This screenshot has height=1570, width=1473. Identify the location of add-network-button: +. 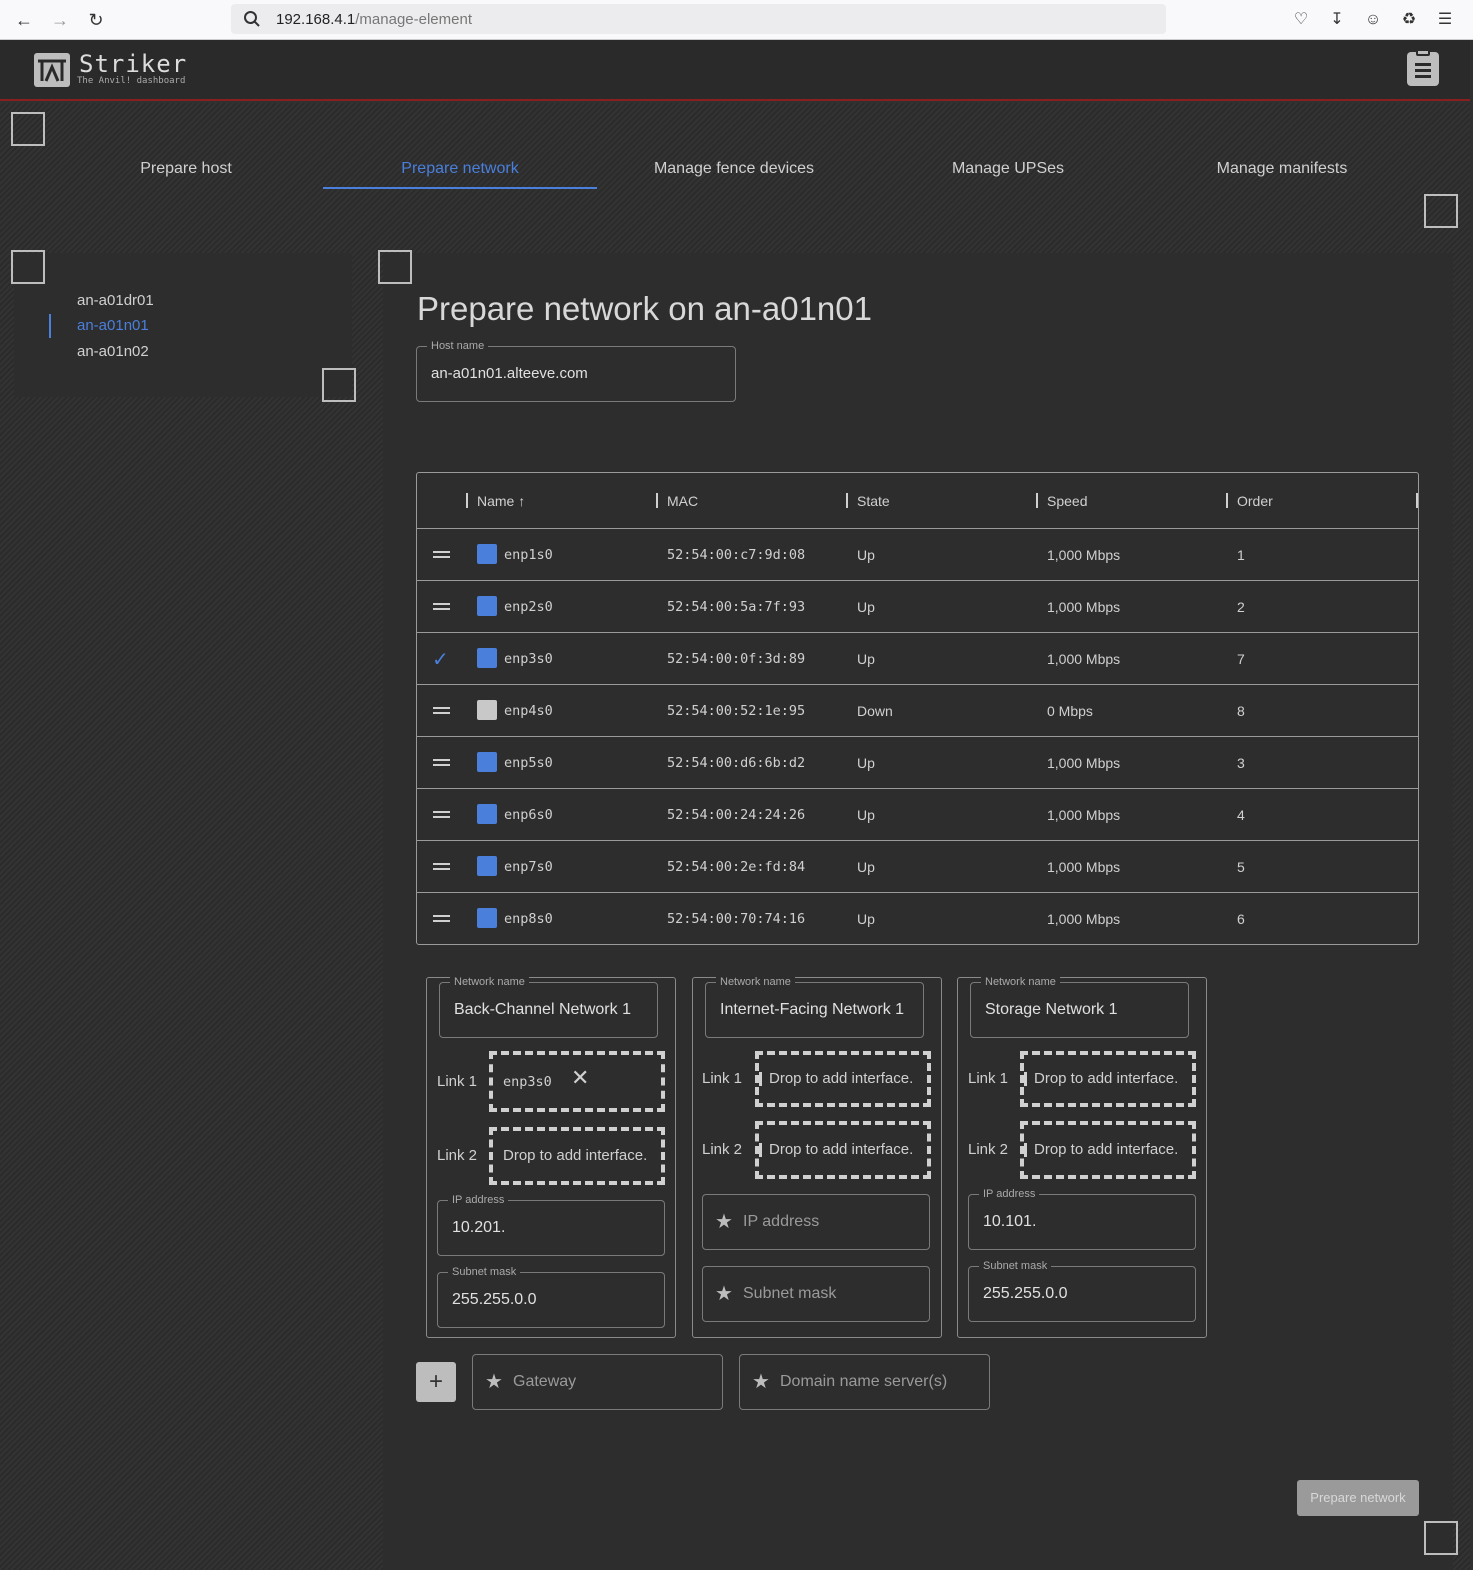
(436, 1382).